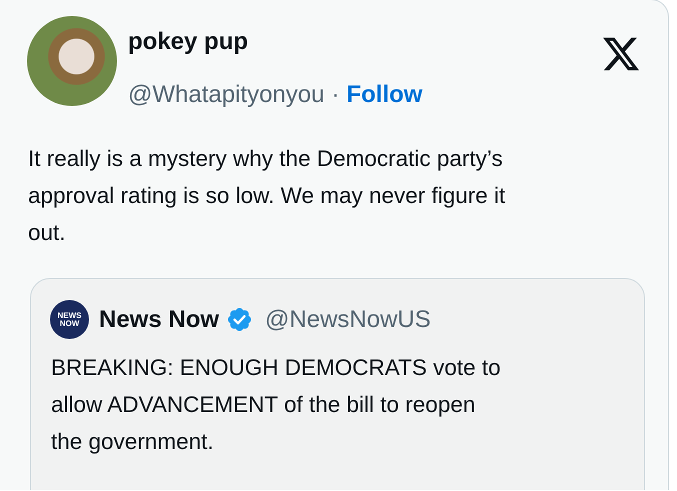  What do you see at coordinates (69, 319) in the screenshot?
I see `news-logo-avatar: NEWS NOW` at bounding box center [69, 319].